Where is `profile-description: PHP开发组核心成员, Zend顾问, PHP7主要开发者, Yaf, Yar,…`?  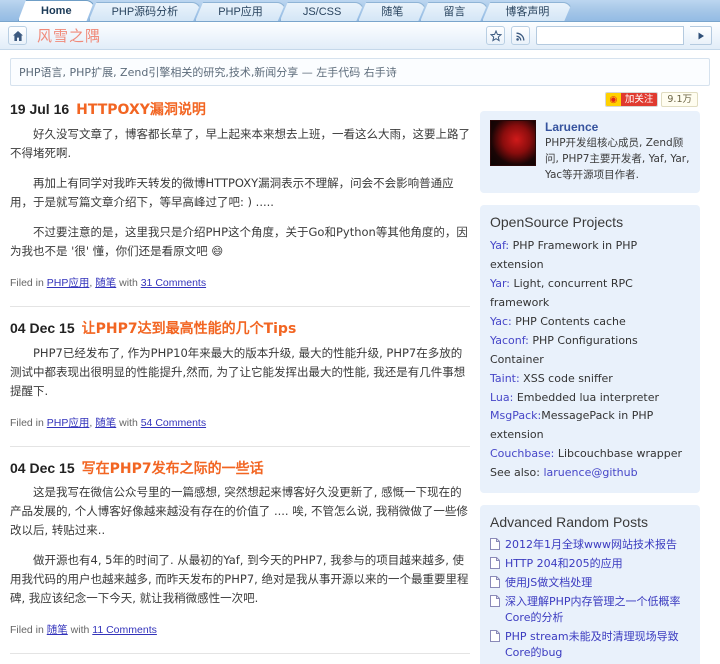 profile-description: PHP开发组核心成员, Zend顾问, PHP7主要开发者, Yaf, Yar,… is located at coordinates (617, 159).